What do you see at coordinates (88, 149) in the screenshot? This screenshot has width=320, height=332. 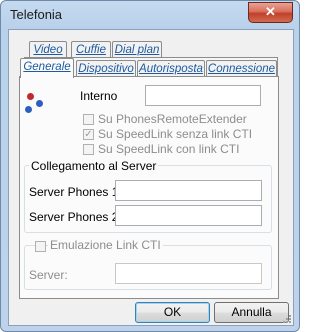 I see `option-speedlink-con-cti-checkbox` at bounding box center [88, 149].